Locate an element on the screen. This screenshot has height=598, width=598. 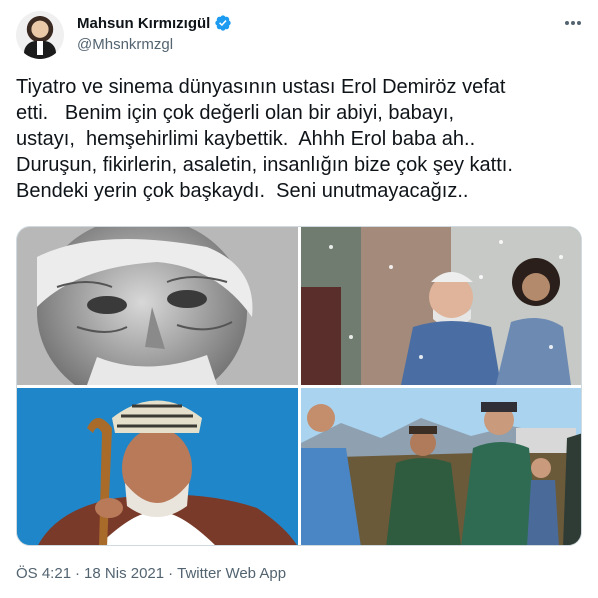
more-options-icon is located at coordinates (573, 23).